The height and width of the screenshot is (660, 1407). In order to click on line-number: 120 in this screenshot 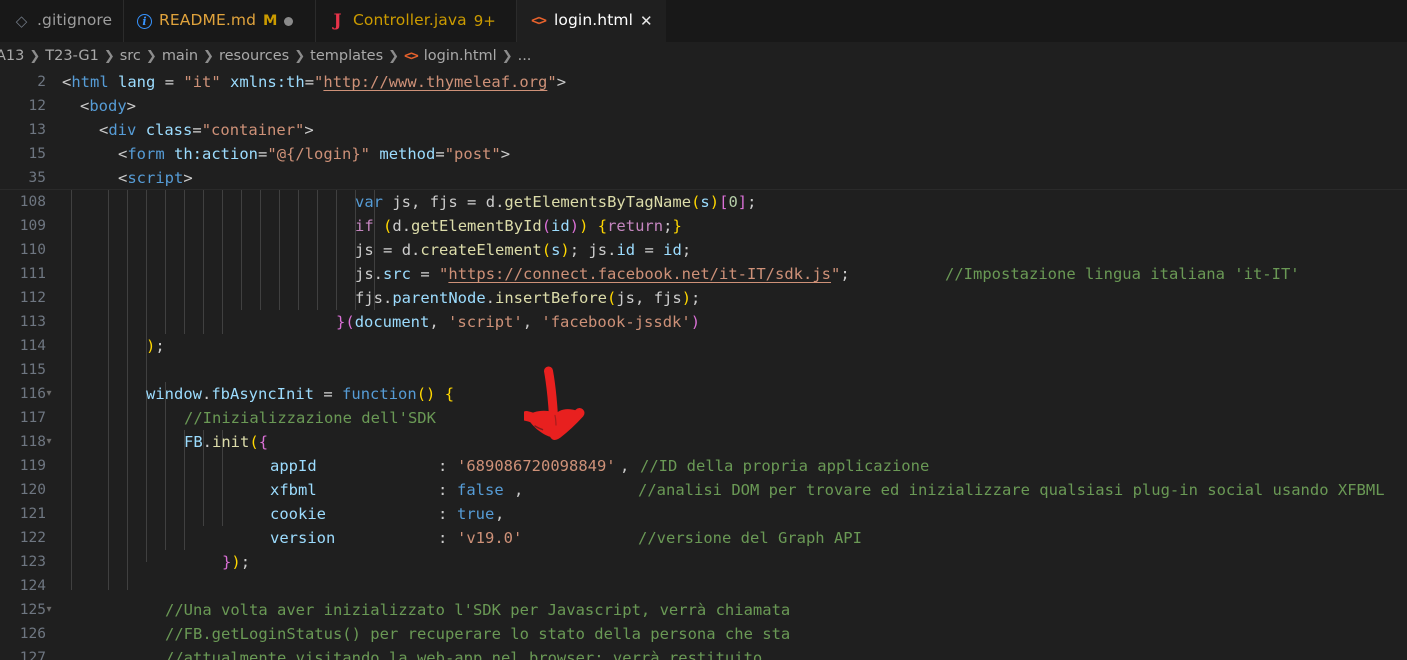, I will do `click(32, 490)`.